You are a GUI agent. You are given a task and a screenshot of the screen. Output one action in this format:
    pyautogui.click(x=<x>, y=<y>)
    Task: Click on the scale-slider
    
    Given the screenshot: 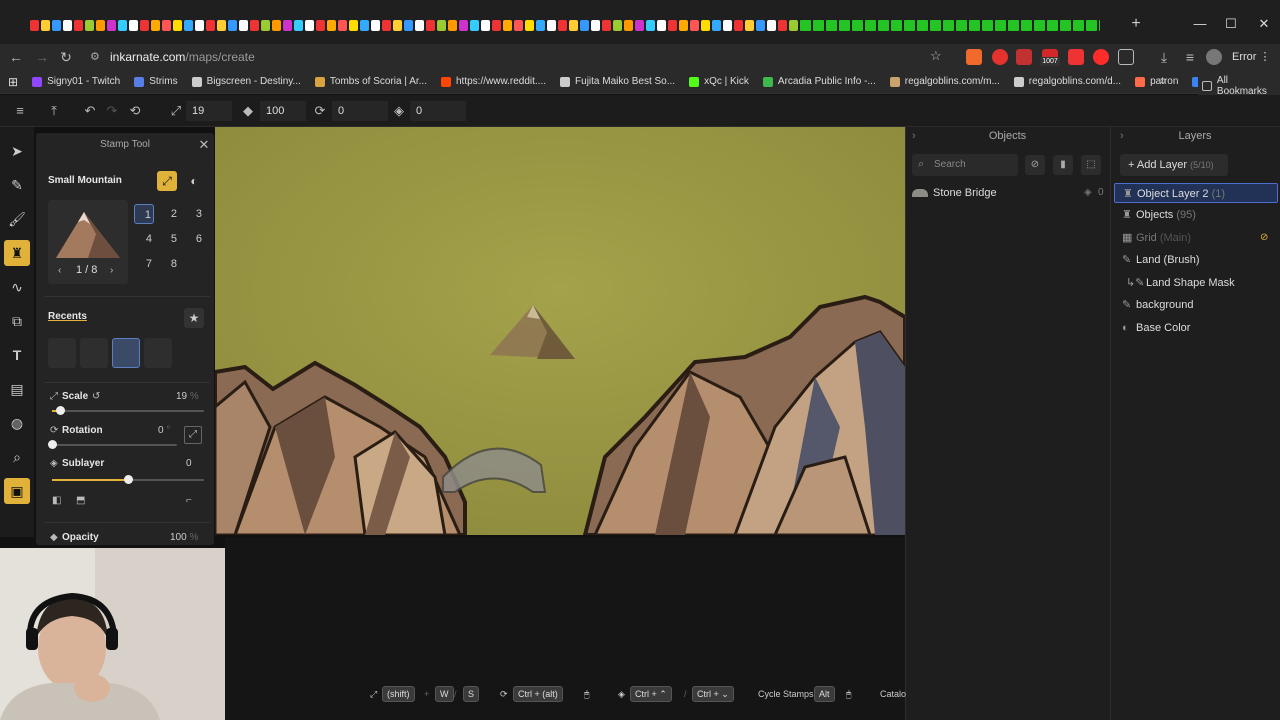 What is the action you would take?
    pyautogui.click(x=128, y=411)
    